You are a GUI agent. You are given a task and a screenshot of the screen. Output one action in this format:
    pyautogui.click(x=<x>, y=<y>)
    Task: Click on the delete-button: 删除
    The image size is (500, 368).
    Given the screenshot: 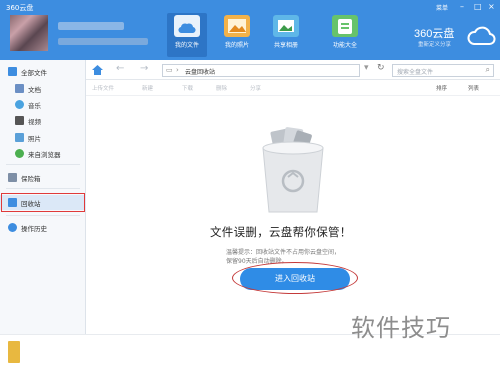 What is the action you would take?
    pyautogui.click(x=221, y=88)
    